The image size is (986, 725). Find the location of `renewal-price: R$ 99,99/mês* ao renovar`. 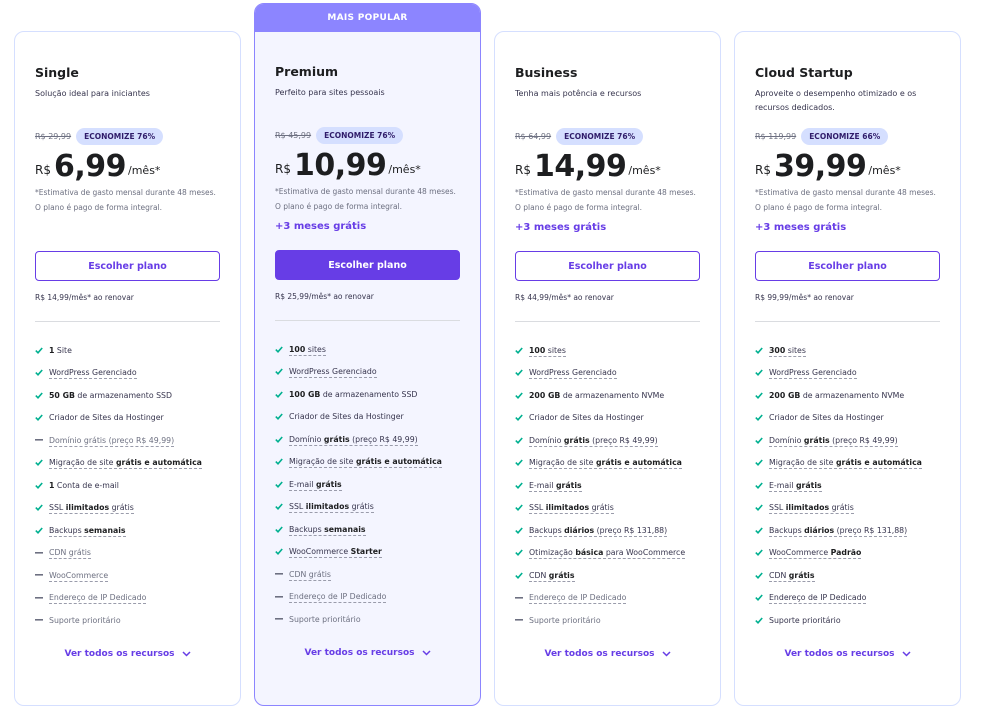

renewal-price: R$ 99,99/mês* ao renovar is located at coordinates (804, 297).